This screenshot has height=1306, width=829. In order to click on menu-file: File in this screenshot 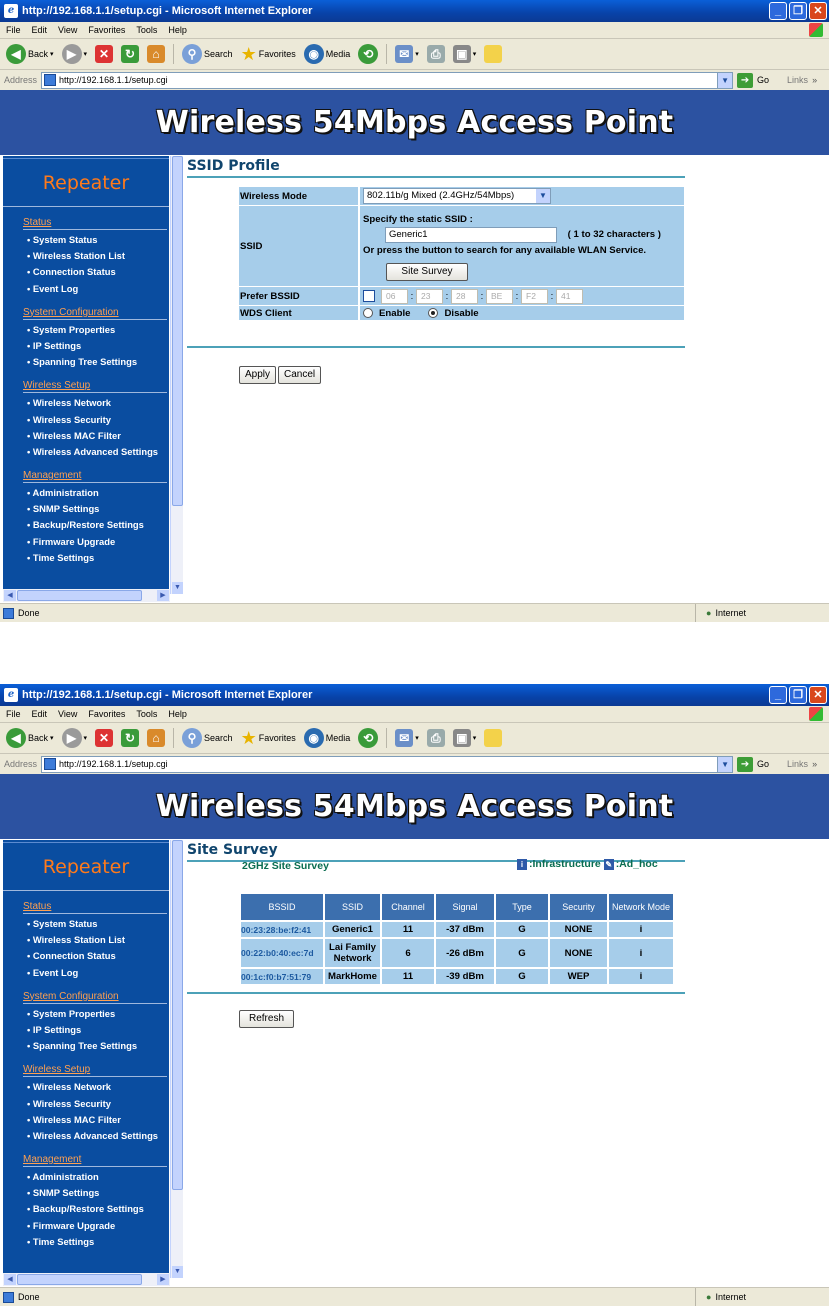, I will do `click(13, 714)`.